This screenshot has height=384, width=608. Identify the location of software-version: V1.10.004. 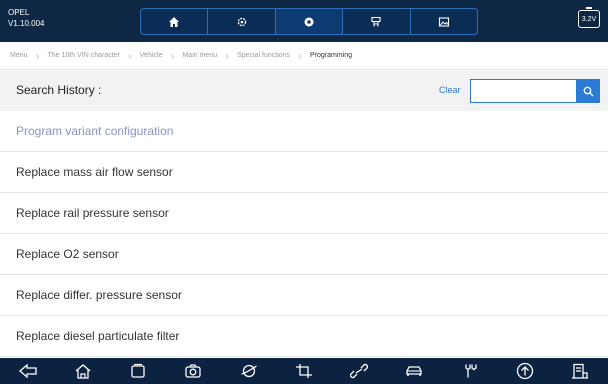
(26, 23).